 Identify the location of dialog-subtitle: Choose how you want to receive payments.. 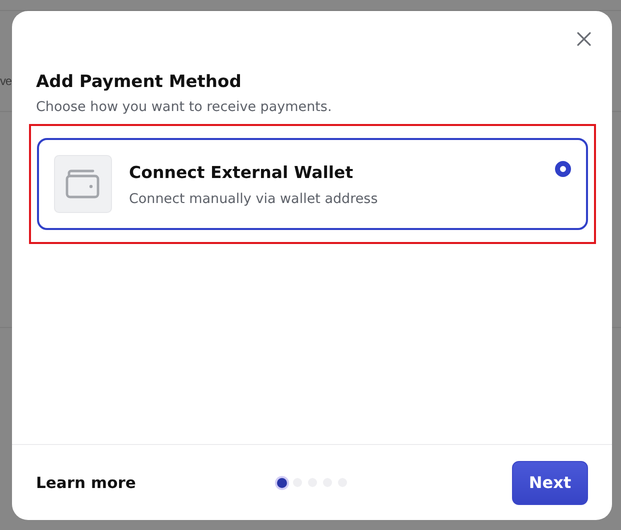
(184, 107).